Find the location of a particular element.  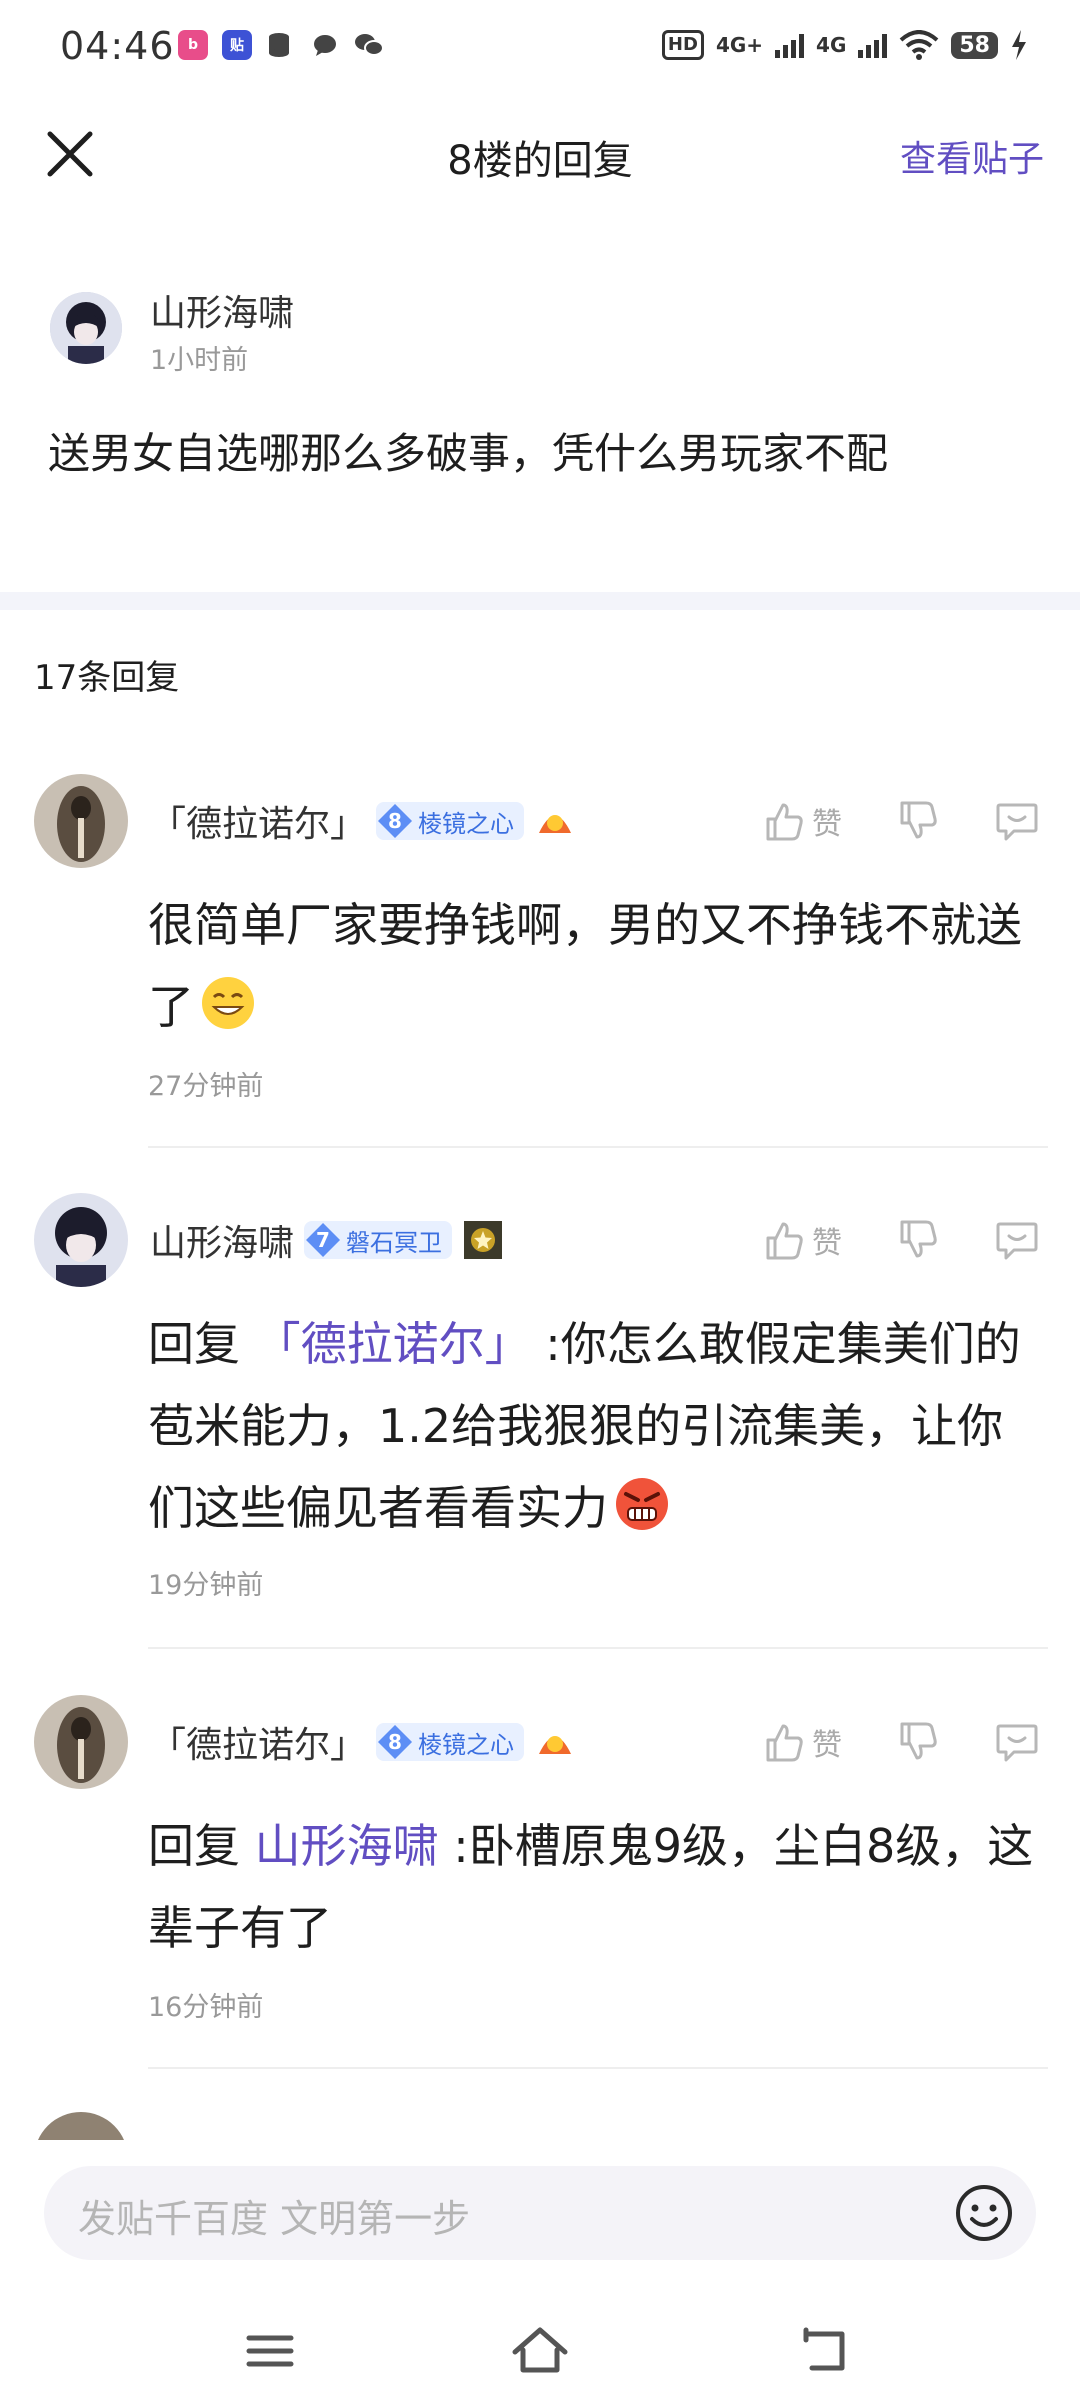

reply-time: 19分钟前 is located at coordinates (206, 1585).